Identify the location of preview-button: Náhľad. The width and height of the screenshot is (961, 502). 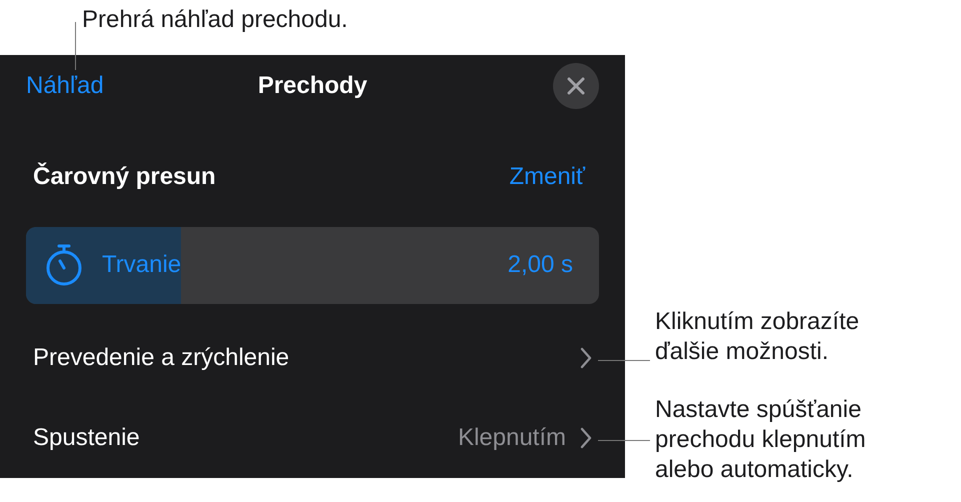
(65, 86).